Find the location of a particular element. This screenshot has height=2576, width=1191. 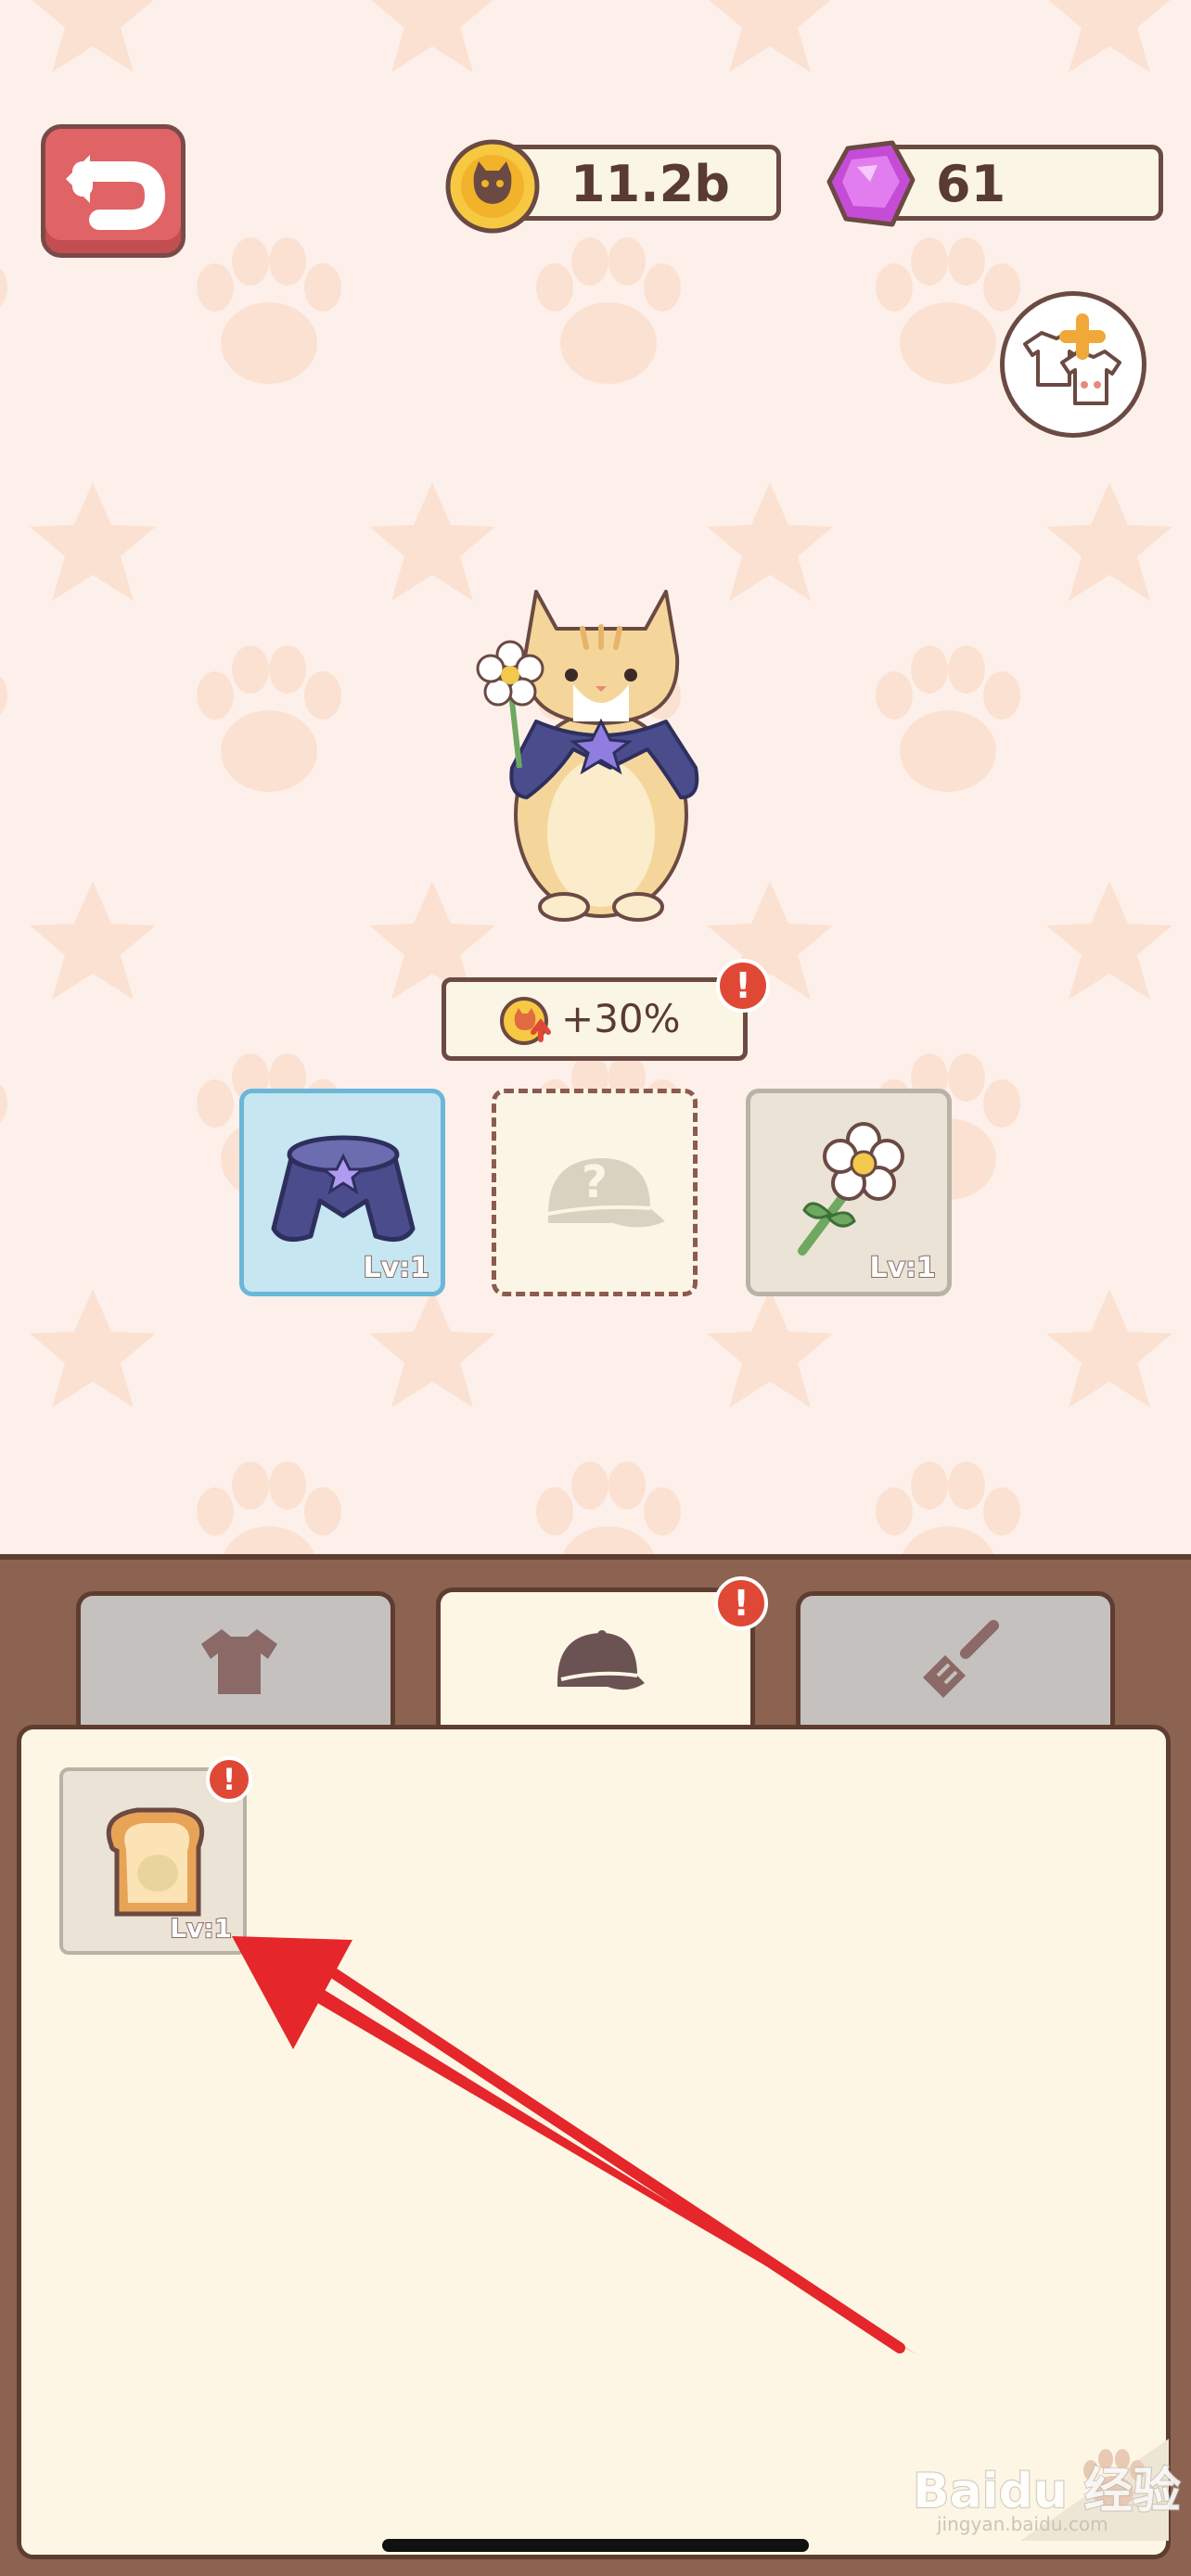

baidu-watermark: Baidu 经验 is located at coordinates (1047, 2491).